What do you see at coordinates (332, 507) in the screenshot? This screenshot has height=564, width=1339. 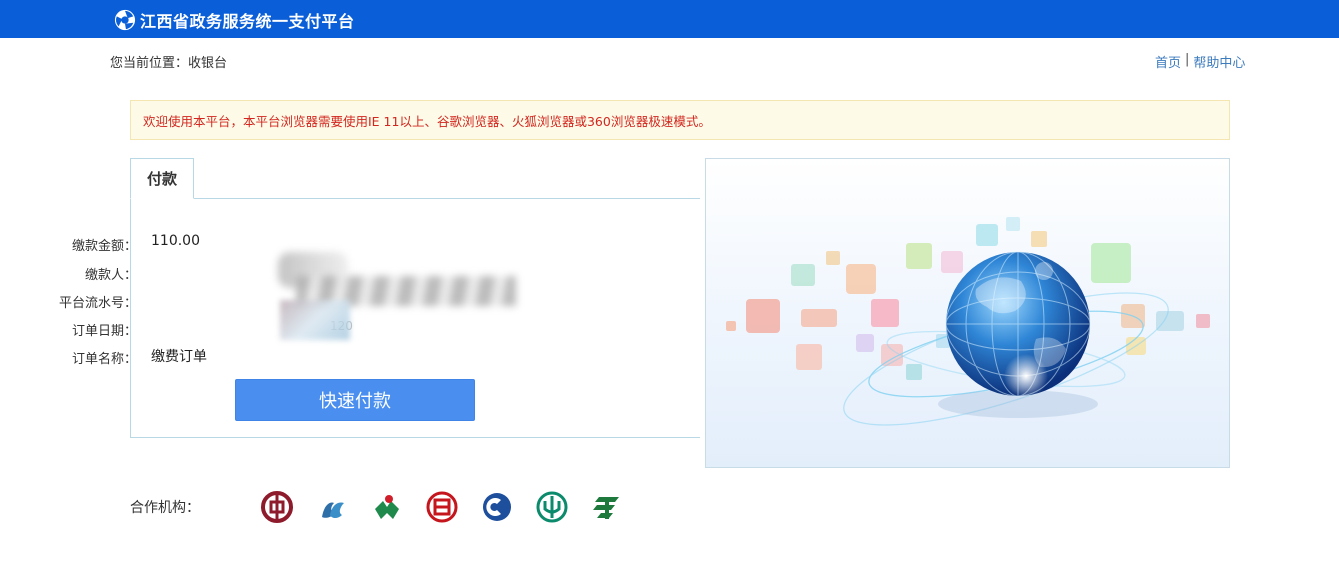 I see `rural-bank-icon` at bounding box center [332, 507].